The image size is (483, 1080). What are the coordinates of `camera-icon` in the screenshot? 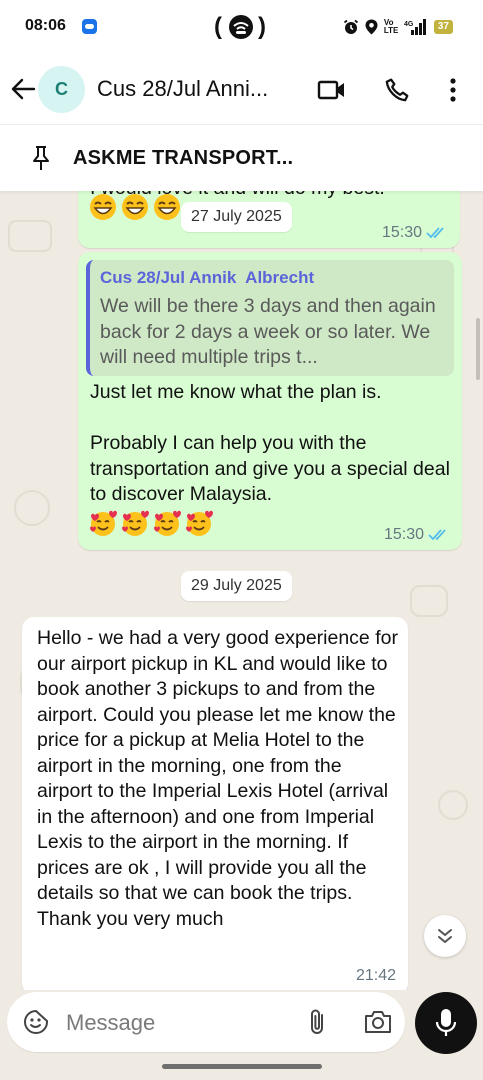 It's located at (378, 1022).